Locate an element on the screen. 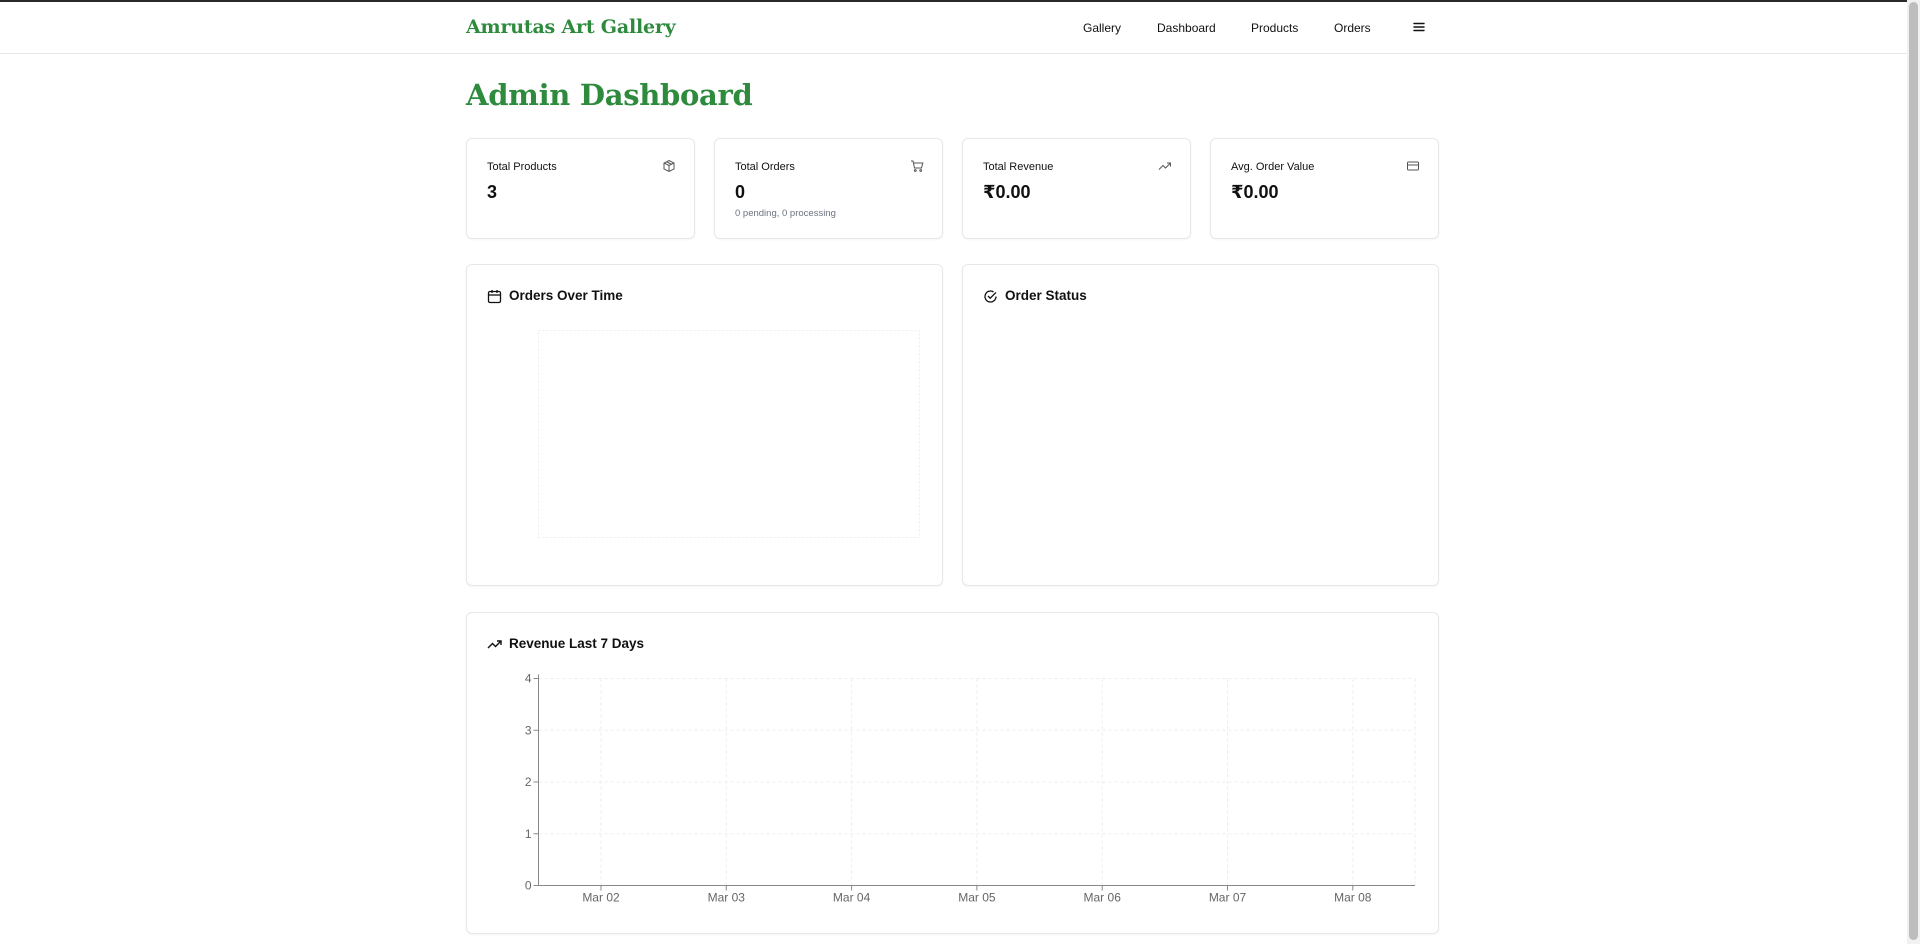 The width and height of the screenshot is (1920, 944). stat-label: Total Orders is located at coordinates (765, 167).